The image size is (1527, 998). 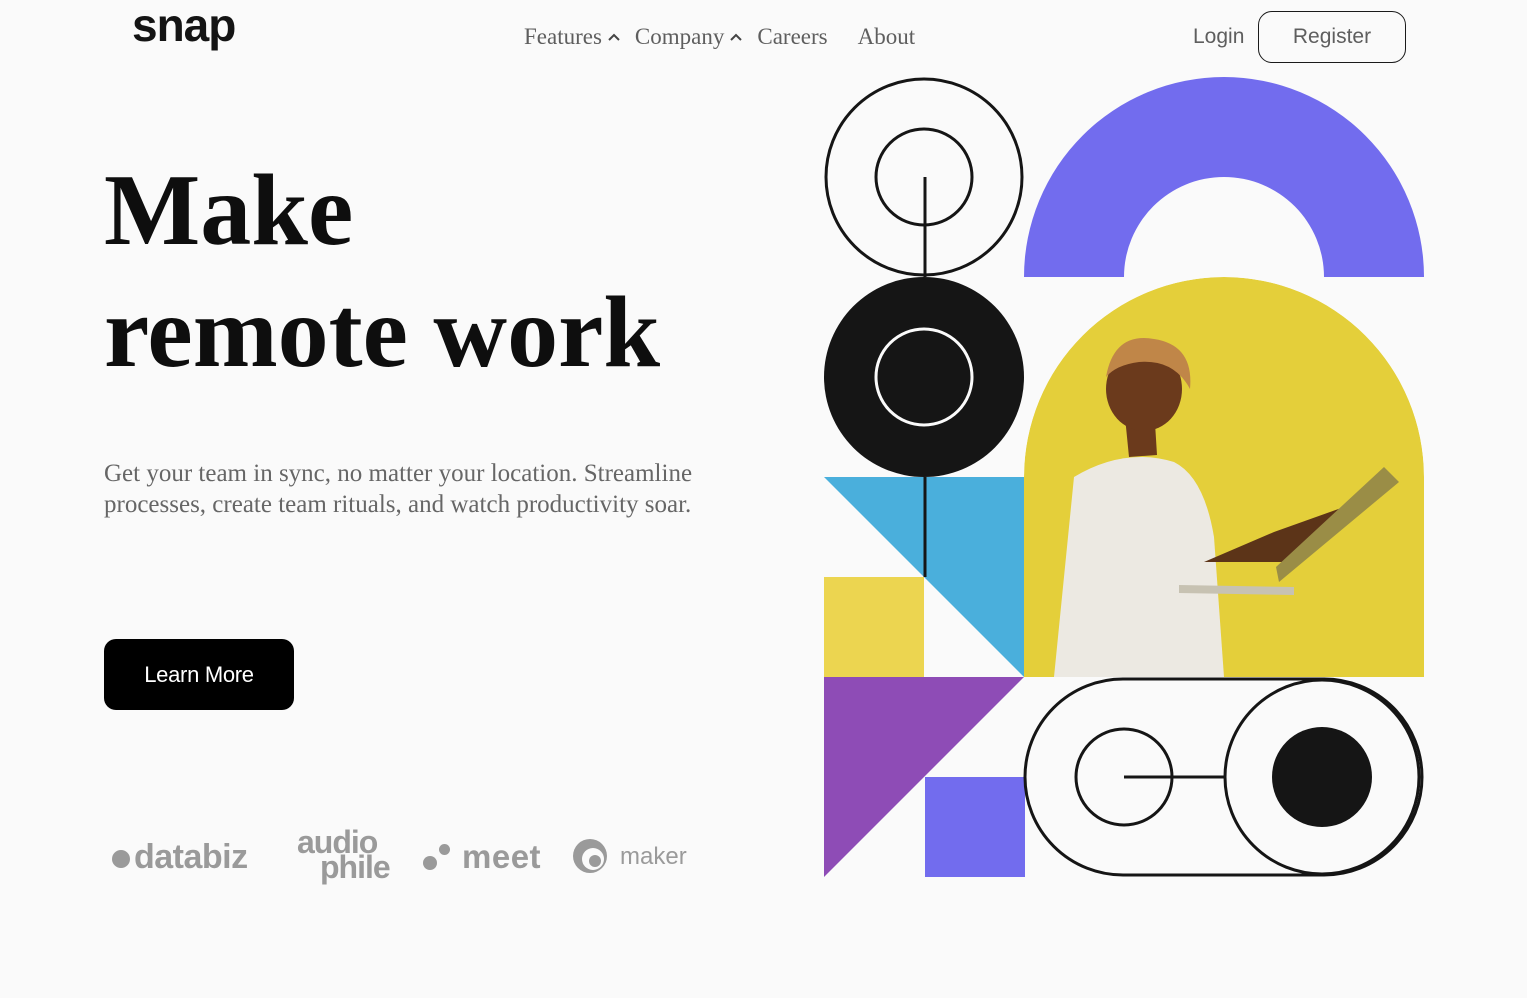 I want to click on nav-item-about-label: About, so click(x=886, y=36).